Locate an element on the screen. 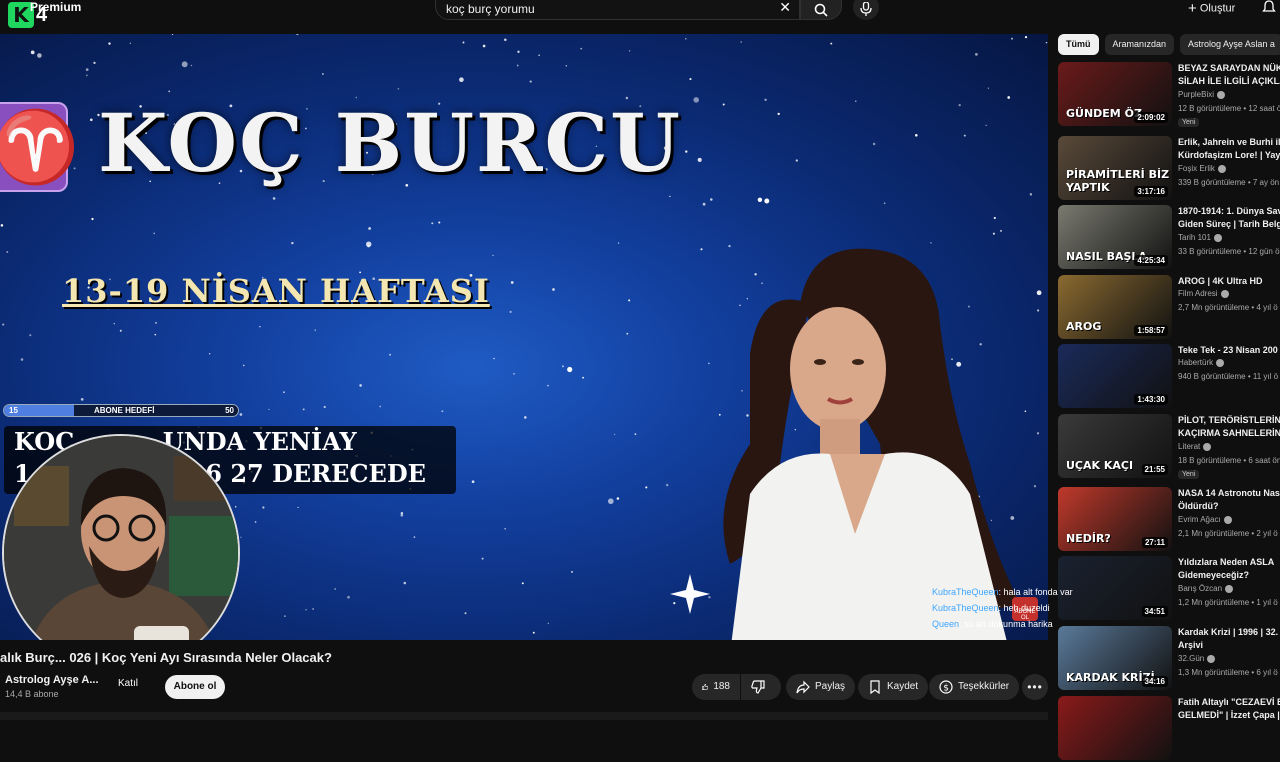  more-icon: ••• is located at coordinates (1035, 687).